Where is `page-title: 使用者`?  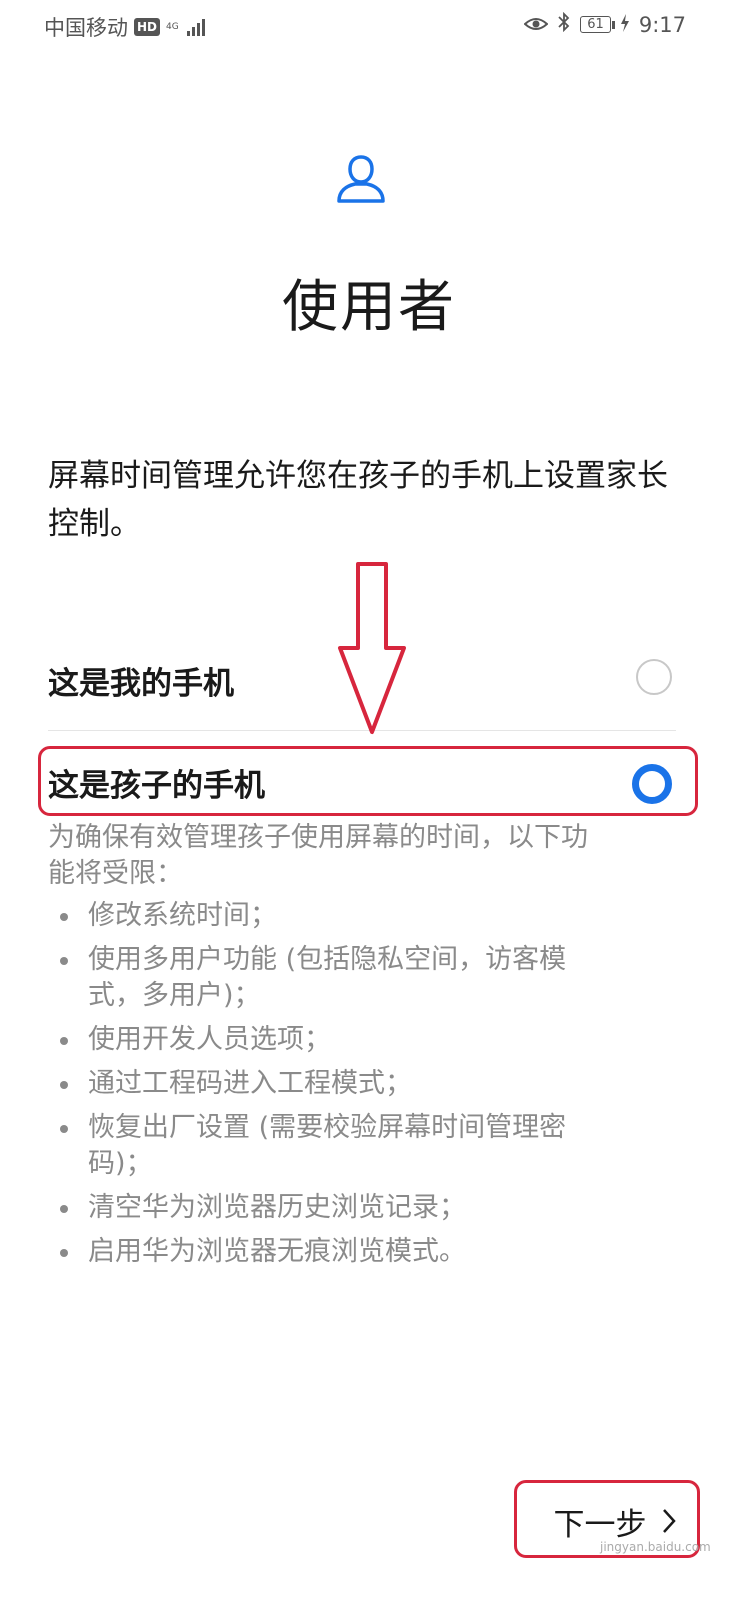 page-title: 使用者 is located at coordinates (369, 307).